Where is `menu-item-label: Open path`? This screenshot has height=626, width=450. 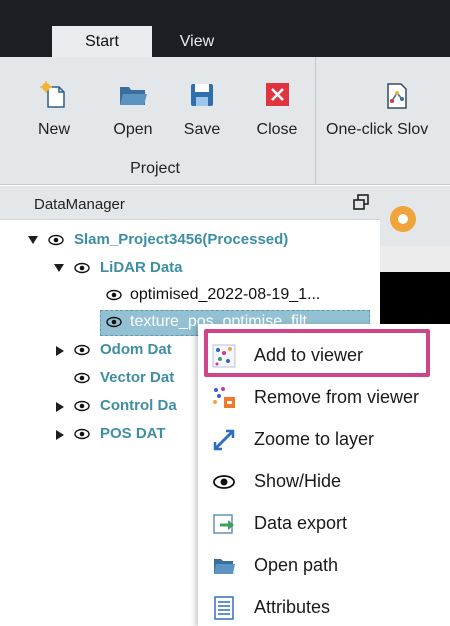
menu-item-label: Open path is located at coordinates (296, 565).